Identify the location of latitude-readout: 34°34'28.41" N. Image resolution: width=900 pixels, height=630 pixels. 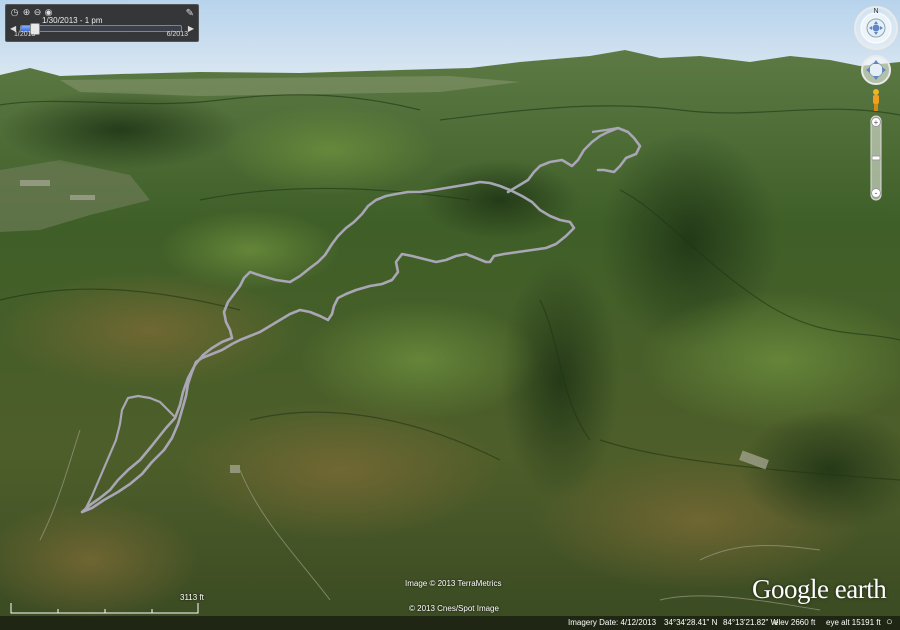
(691, 622).